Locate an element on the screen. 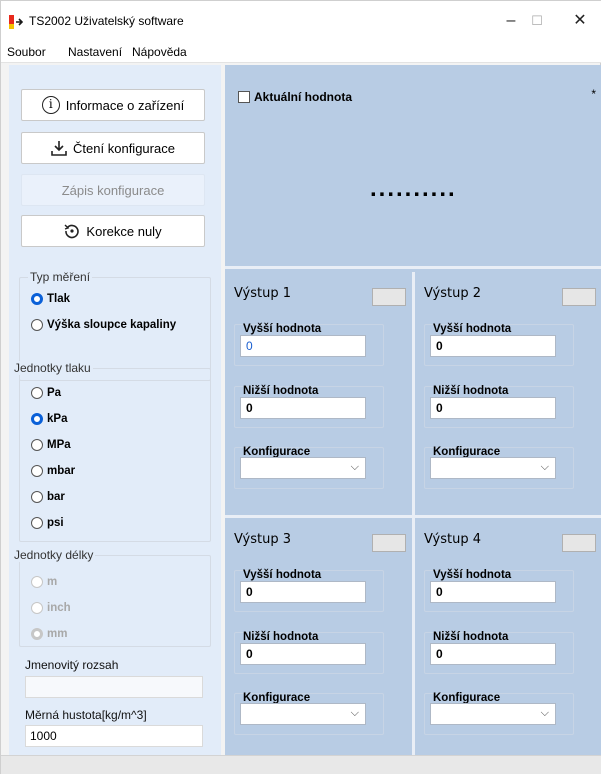 This screenshot has width=601, height=774. maximize-button: ☐ is located at coordinates (537, 21).